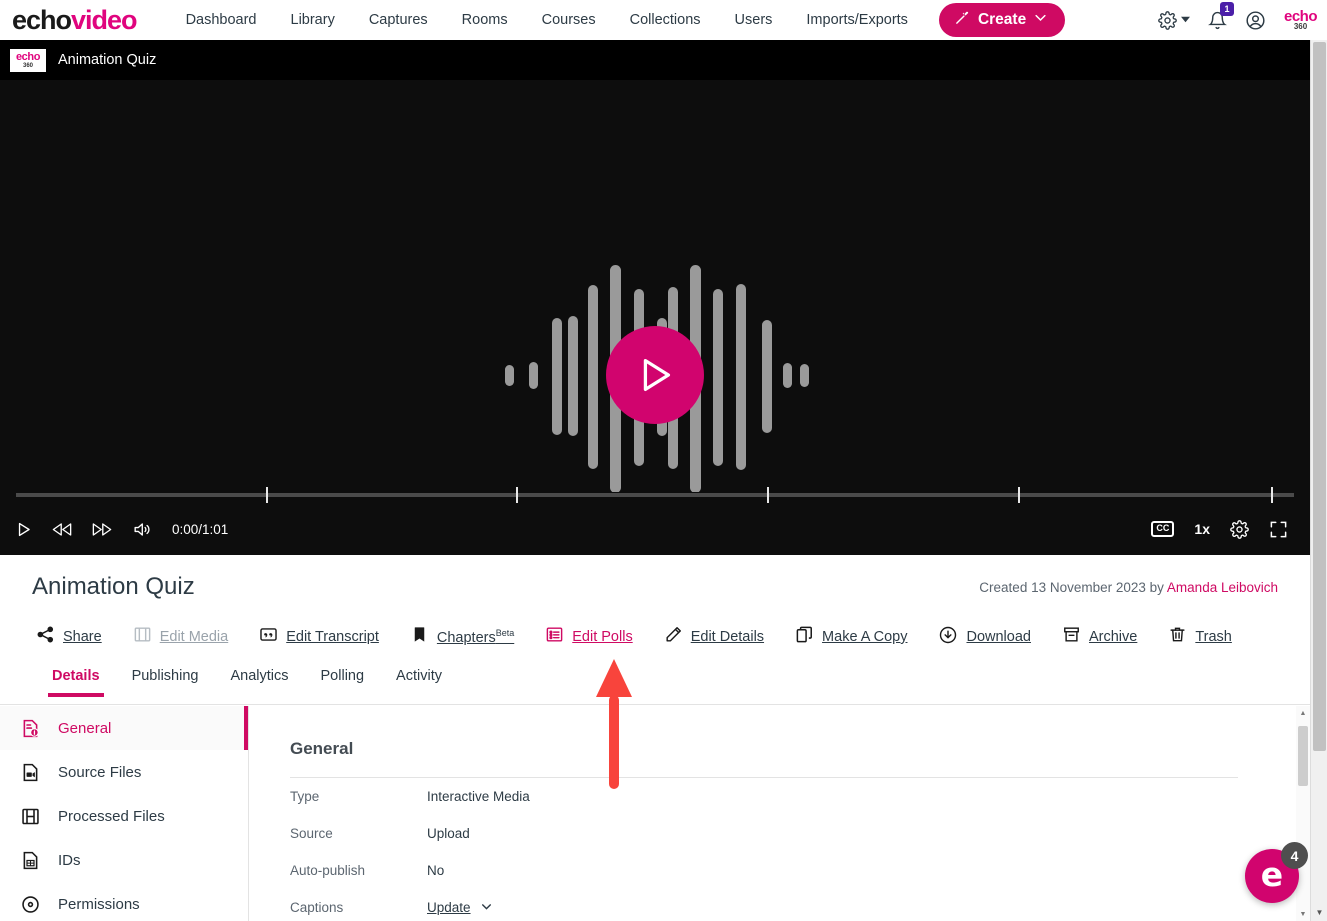 This screenshot has height=921, width=1327. I want to click on sidebar-item-processed-files: Processed Files, so click(124, 816).